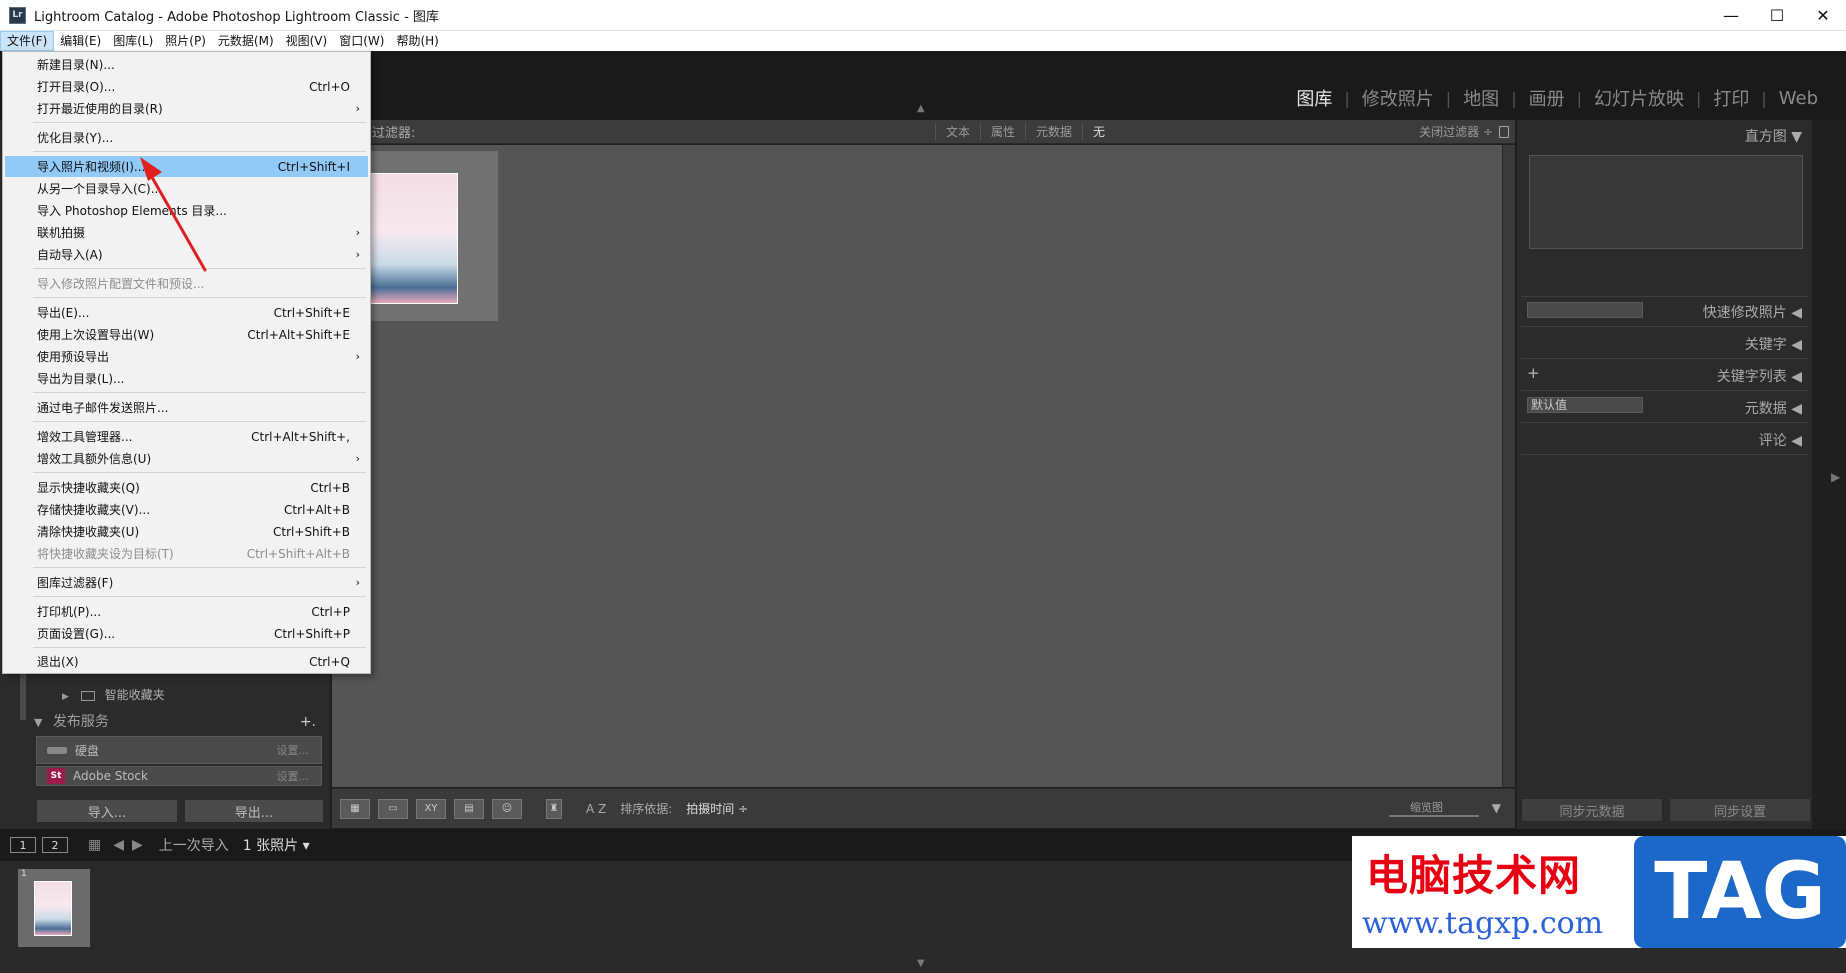  Describe the element at coordinates (186, 633) in the screenshot. I see `menu-page-setup: 页面设置(G)... Ctrl+Shift+P` at that location.